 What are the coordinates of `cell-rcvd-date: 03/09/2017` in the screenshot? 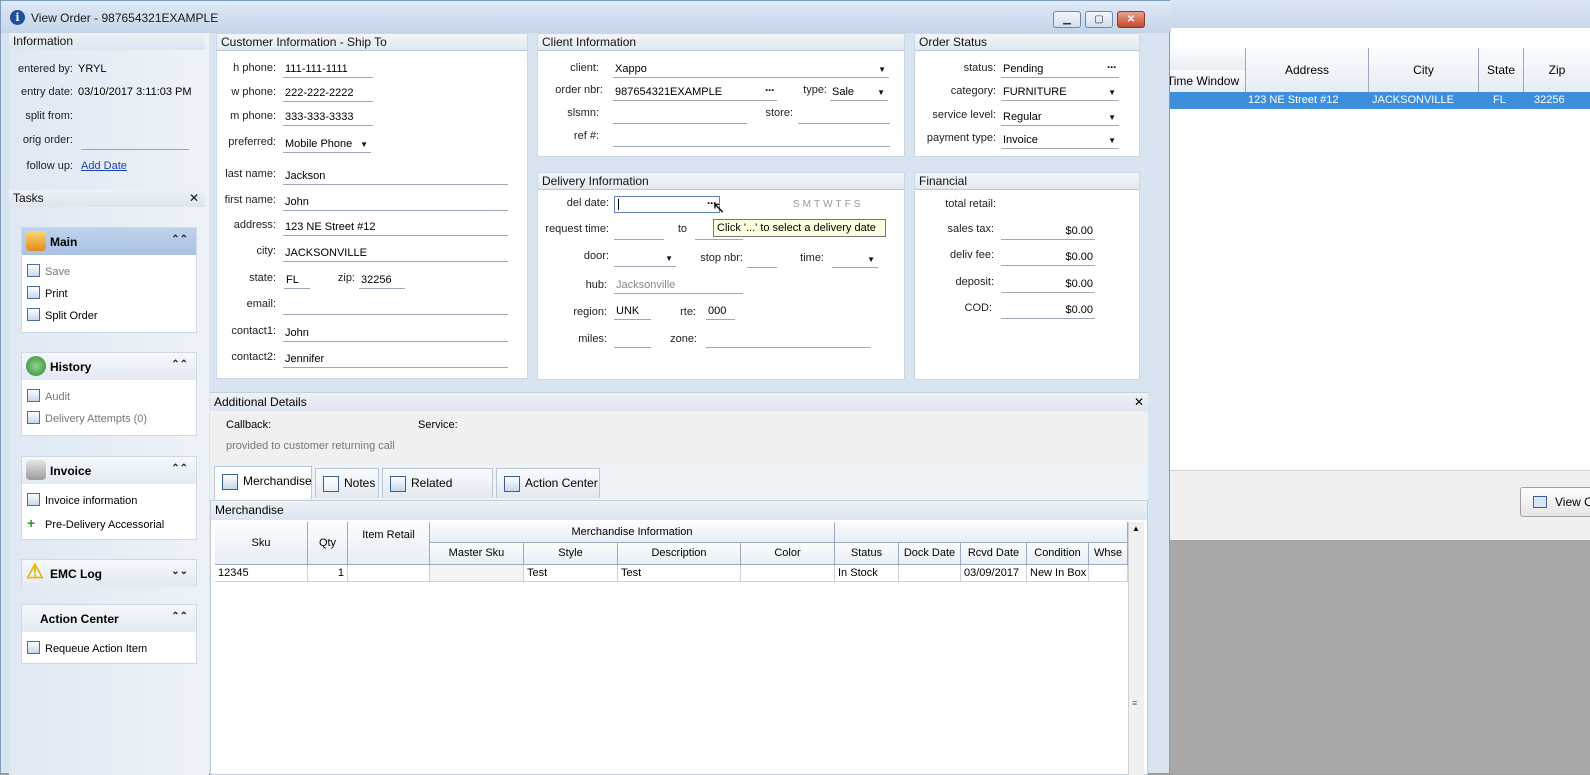 It's located at (994, 573).